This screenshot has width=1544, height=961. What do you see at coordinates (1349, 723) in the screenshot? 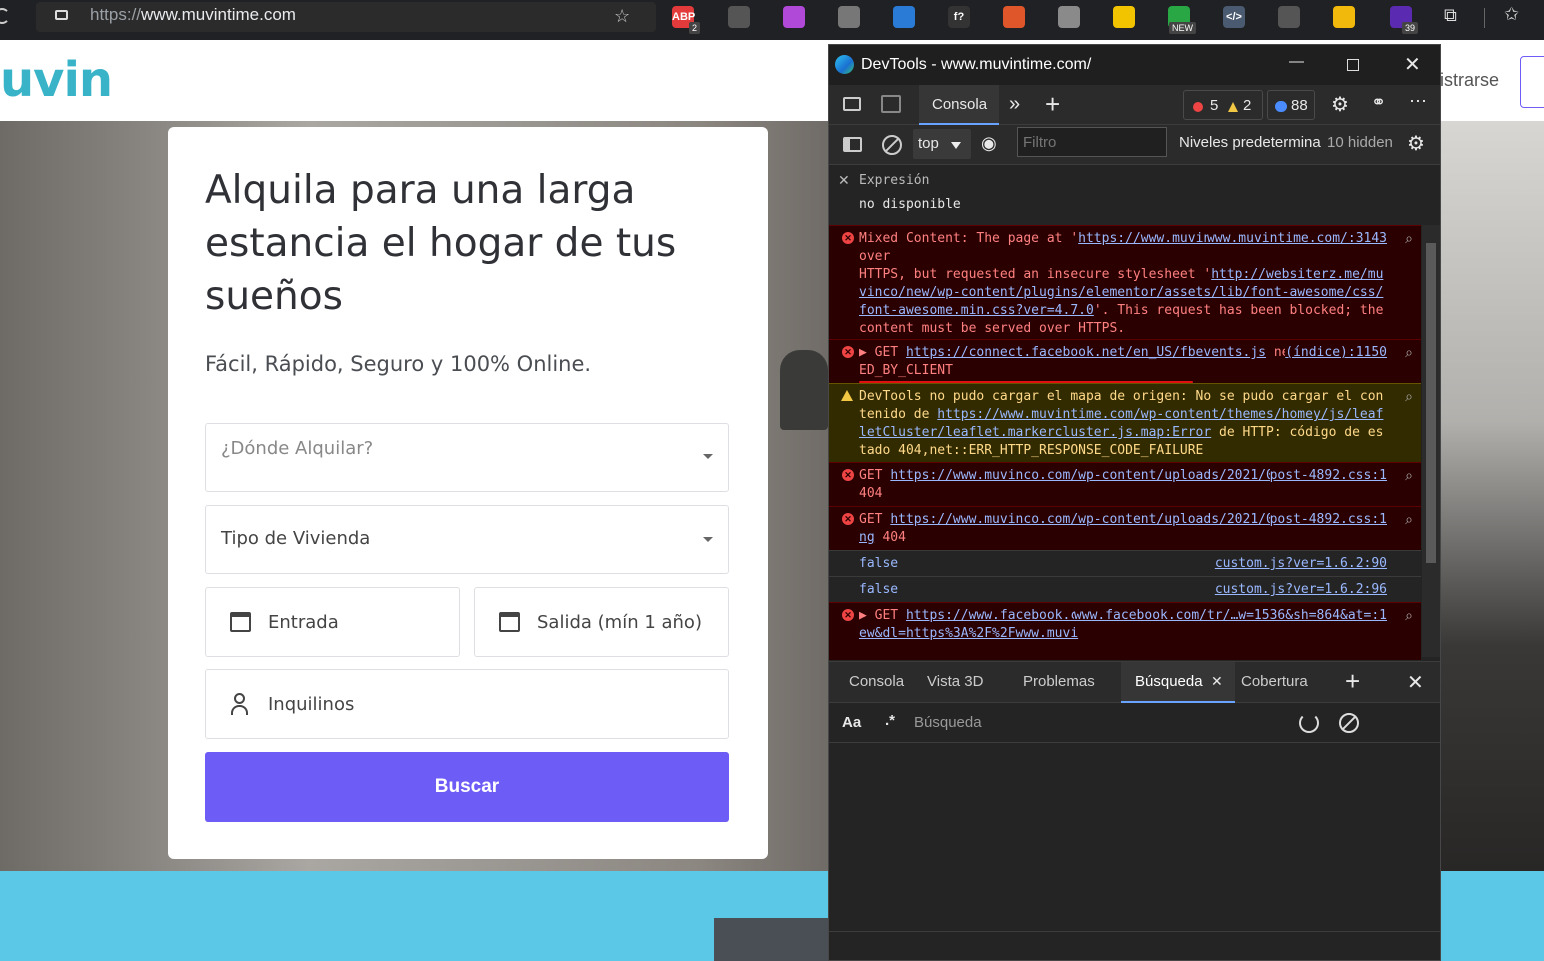
I see `clear-search-icon` at bounding box center [1349, 723].